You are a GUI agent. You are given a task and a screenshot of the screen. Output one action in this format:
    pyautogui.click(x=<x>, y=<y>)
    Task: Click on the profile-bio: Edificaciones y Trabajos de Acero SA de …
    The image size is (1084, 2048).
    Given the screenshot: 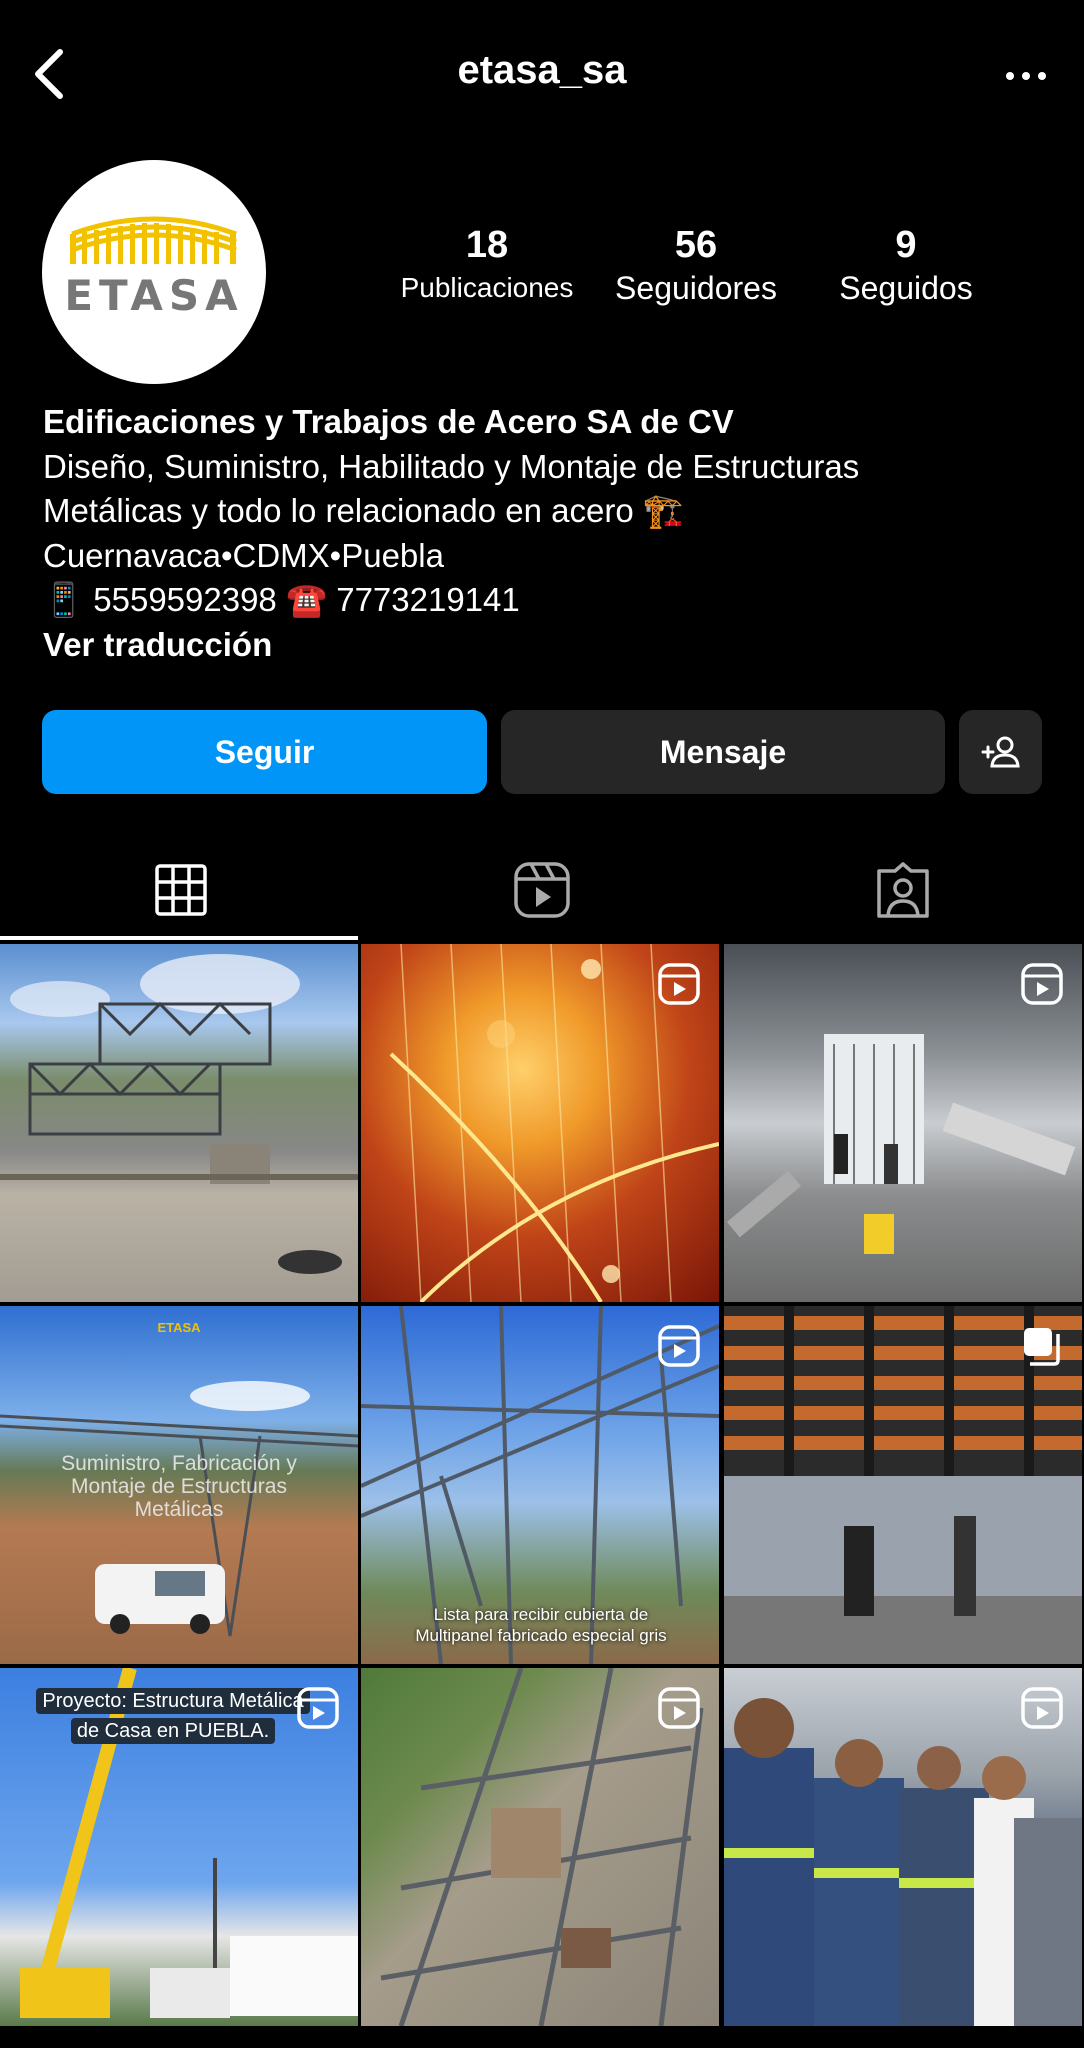 What is the action you would take?
    pyautogui.click(x=543, y=533)
    